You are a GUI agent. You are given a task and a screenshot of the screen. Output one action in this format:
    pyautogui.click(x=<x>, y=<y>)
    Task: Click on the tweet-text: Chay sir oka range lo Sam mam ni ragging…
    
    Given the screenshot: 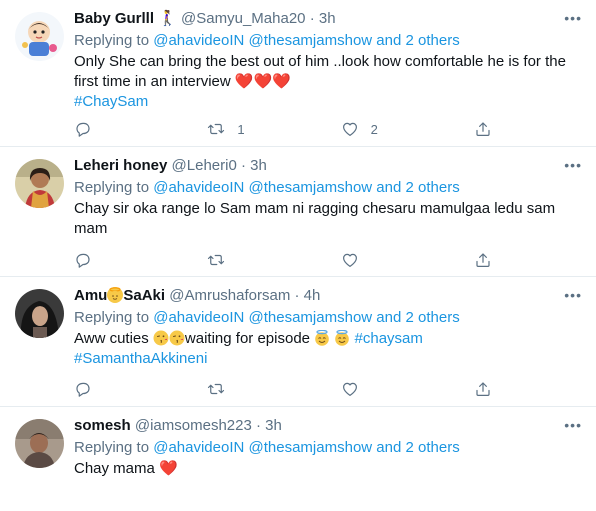 What is the action you would take?
    pyautogui.click(x=329, y=219)
    